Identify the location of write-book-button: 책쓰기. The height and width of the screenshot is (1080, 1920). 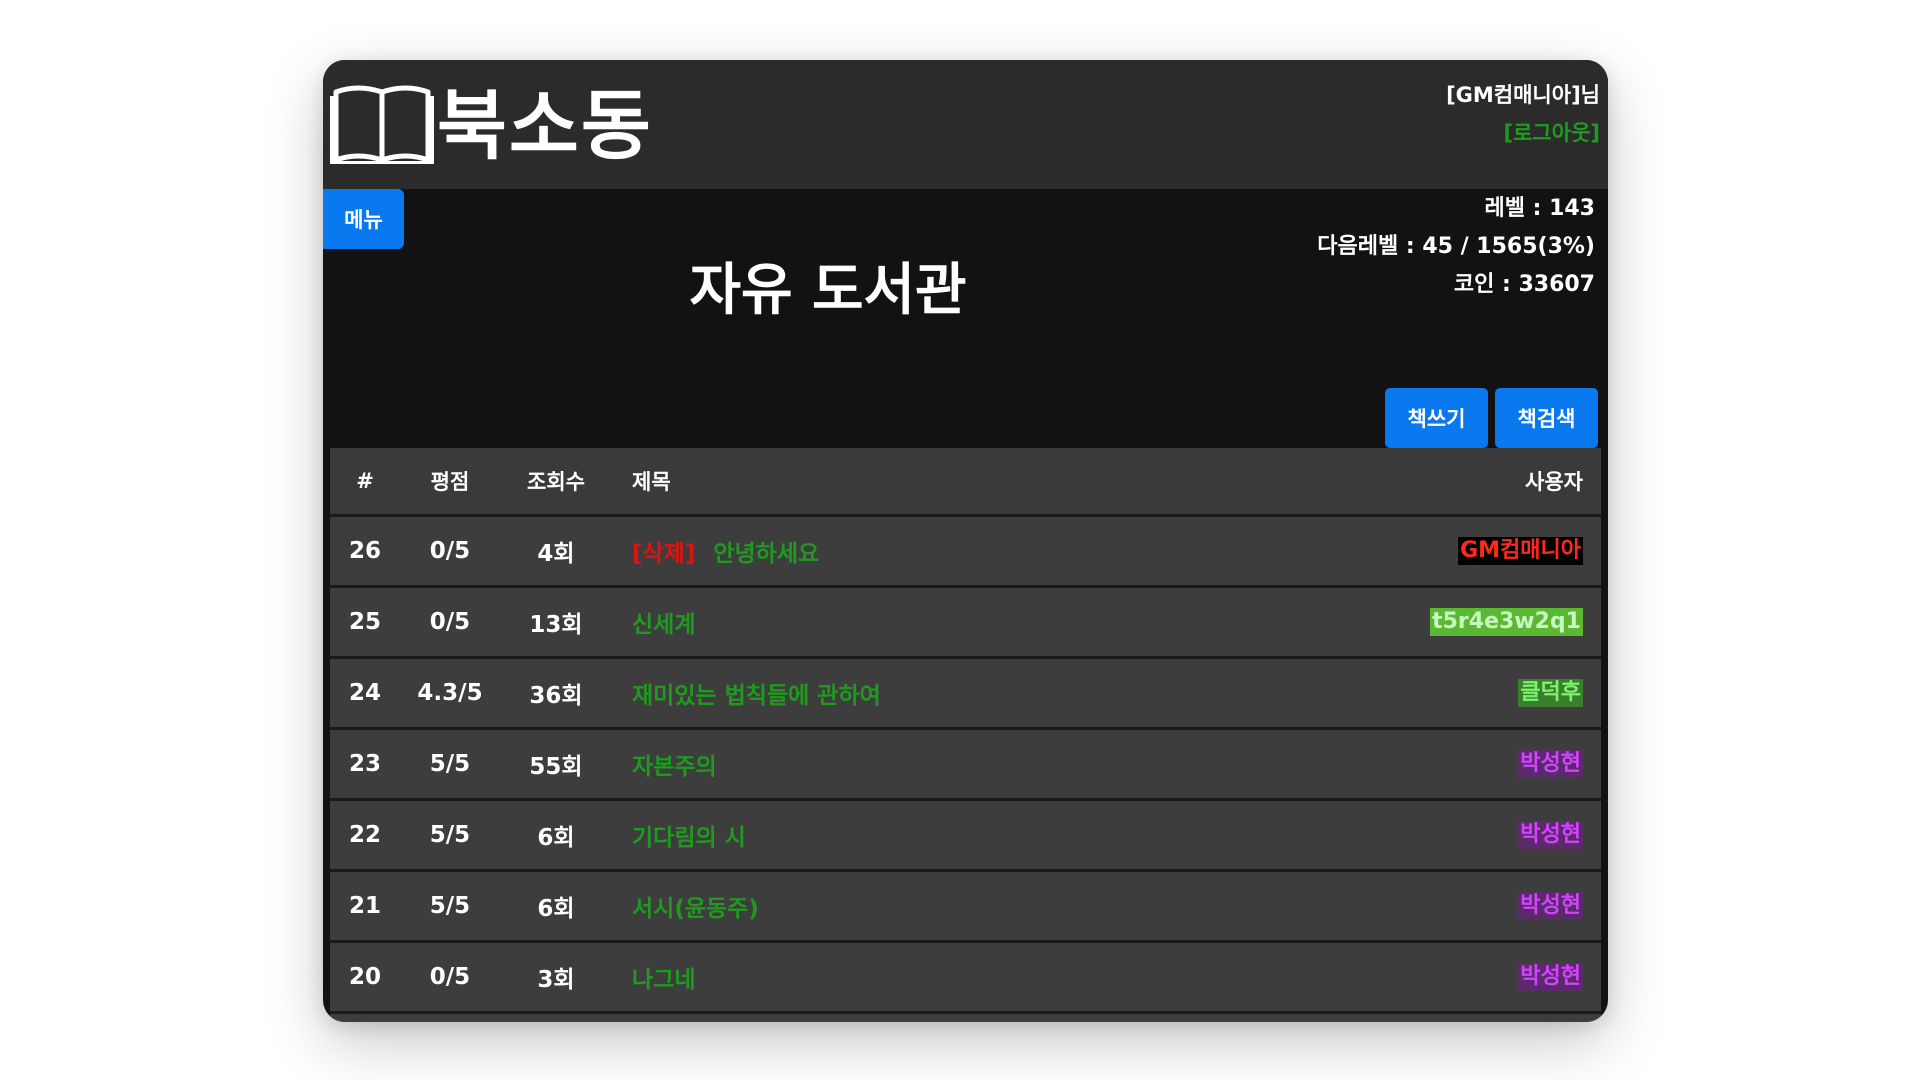
(1436, 418).